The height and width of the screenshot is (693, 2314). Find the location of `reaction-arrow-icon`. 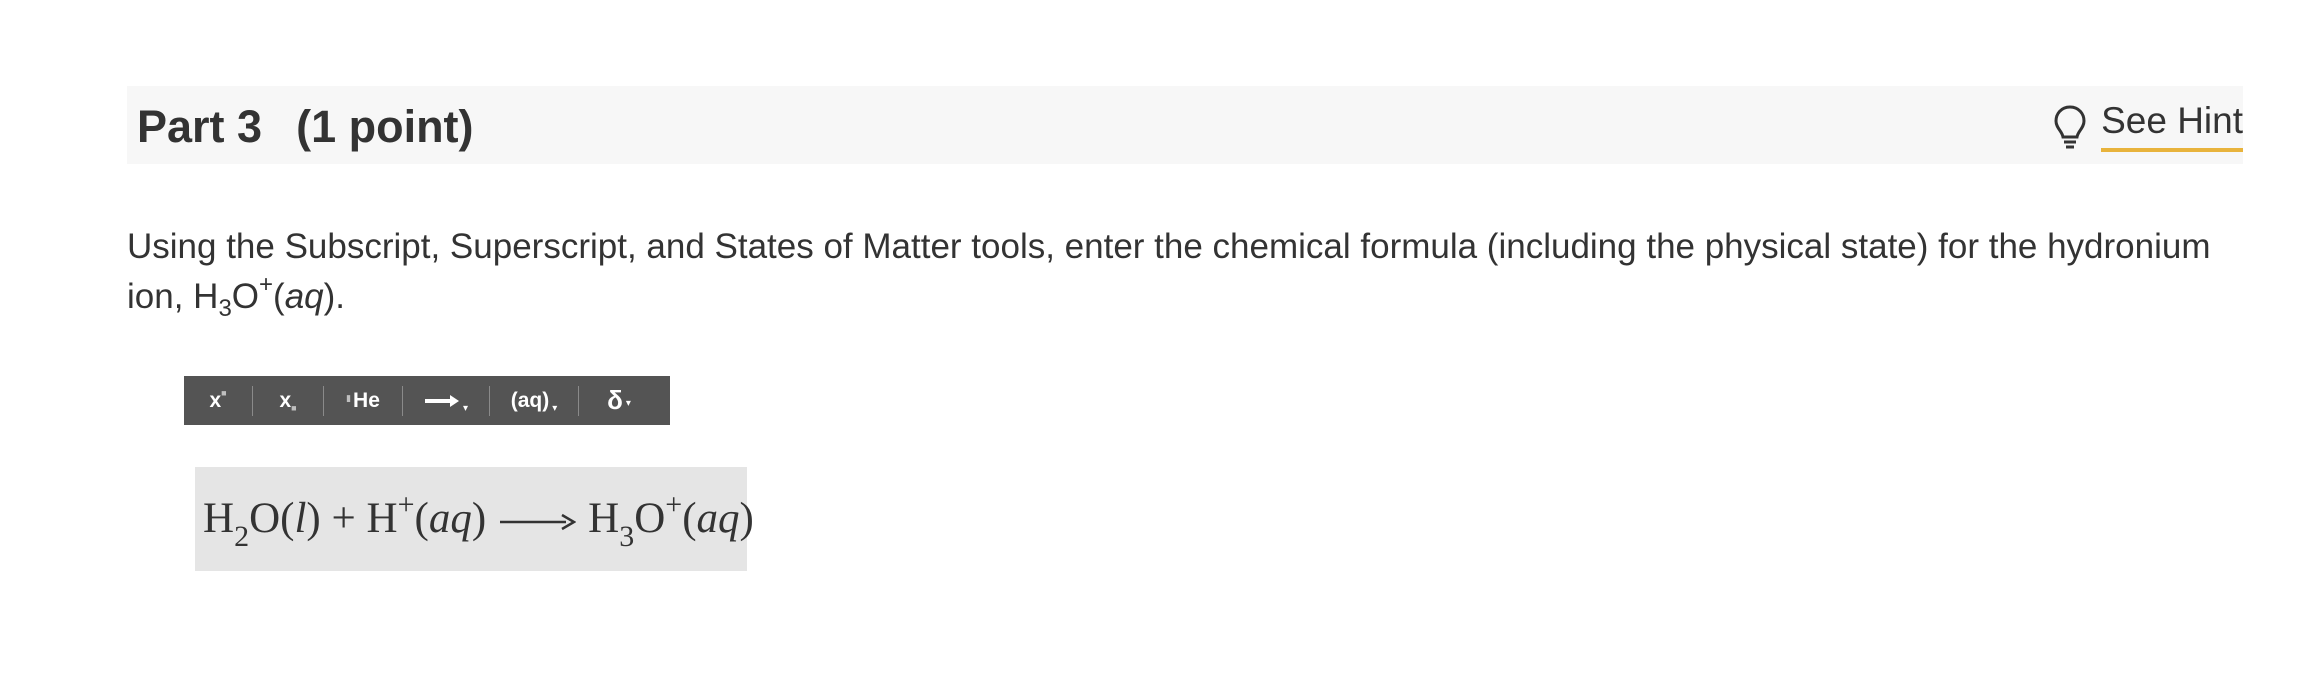

reaction-arrow-icon is located at coordinates (538, 522).